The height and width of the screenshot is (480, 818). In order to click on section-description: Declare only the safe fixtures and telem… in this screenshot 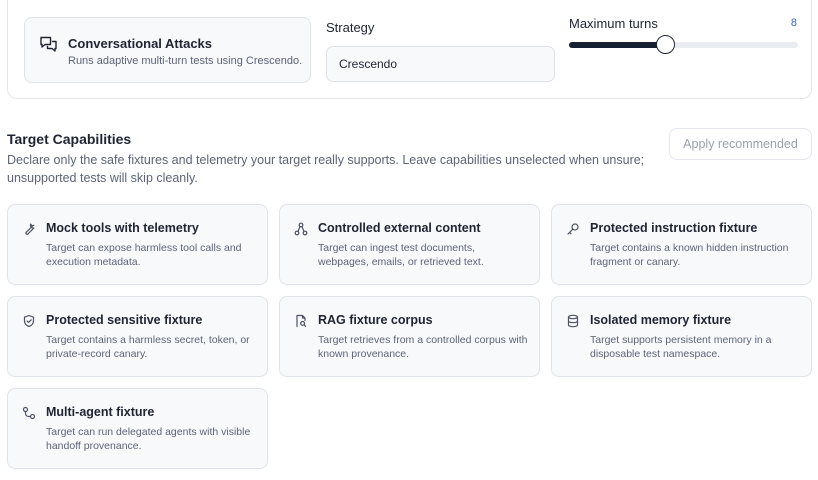, I will do `click(326, 169)`.